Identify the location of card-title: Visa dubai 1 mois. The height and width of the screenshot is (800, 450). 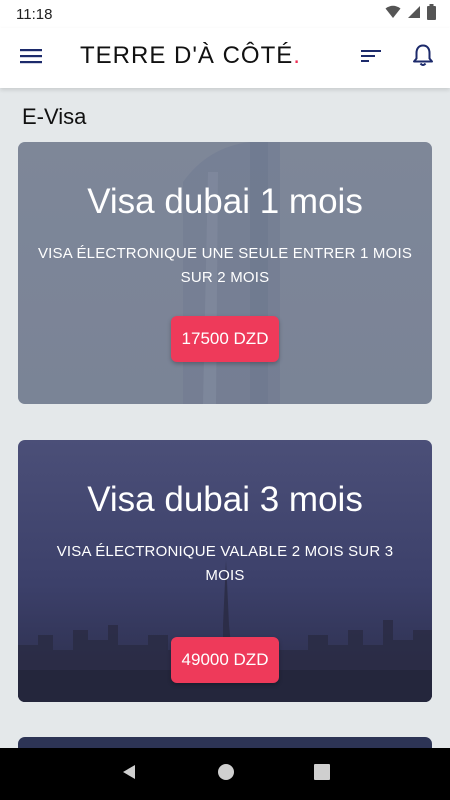
(225, 201).